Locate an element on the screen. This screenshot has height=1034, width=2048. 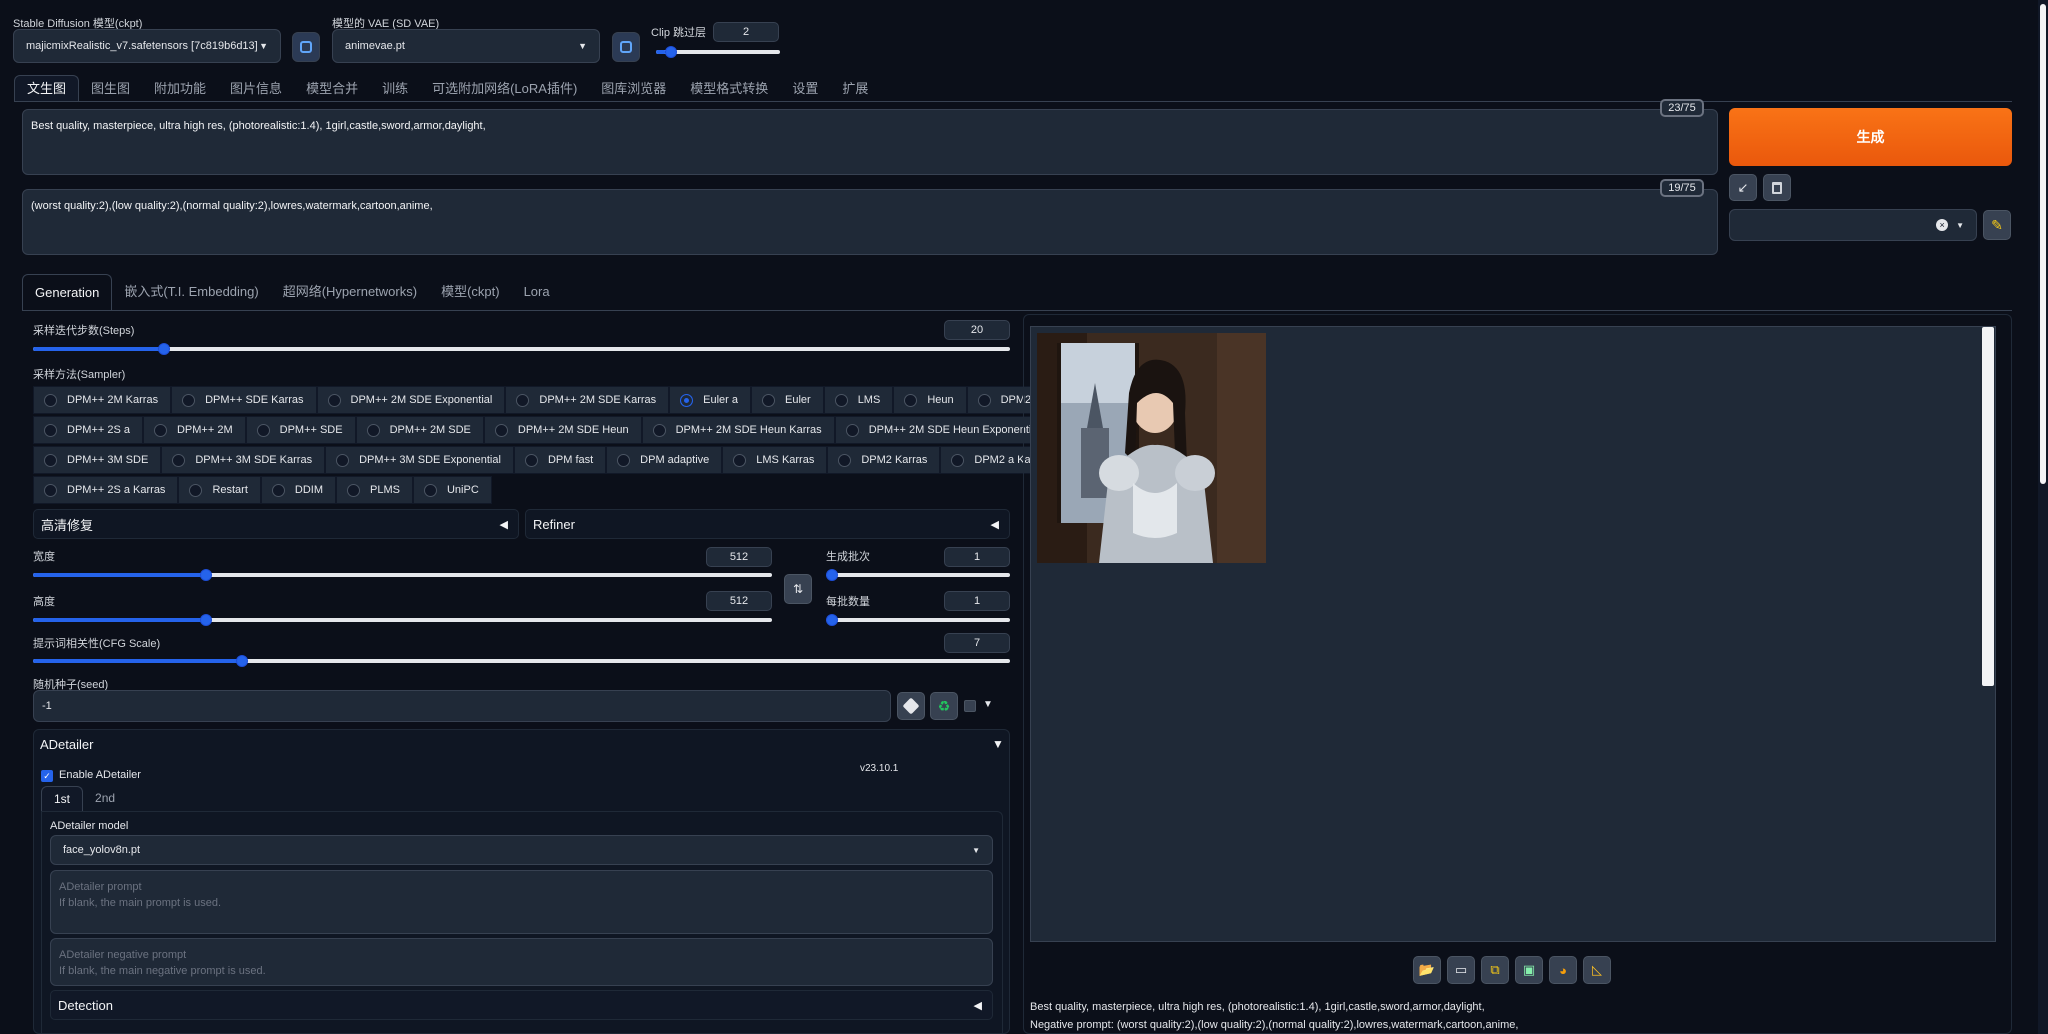
main-tab: 模型合并 is located at coordinates (332, 89).